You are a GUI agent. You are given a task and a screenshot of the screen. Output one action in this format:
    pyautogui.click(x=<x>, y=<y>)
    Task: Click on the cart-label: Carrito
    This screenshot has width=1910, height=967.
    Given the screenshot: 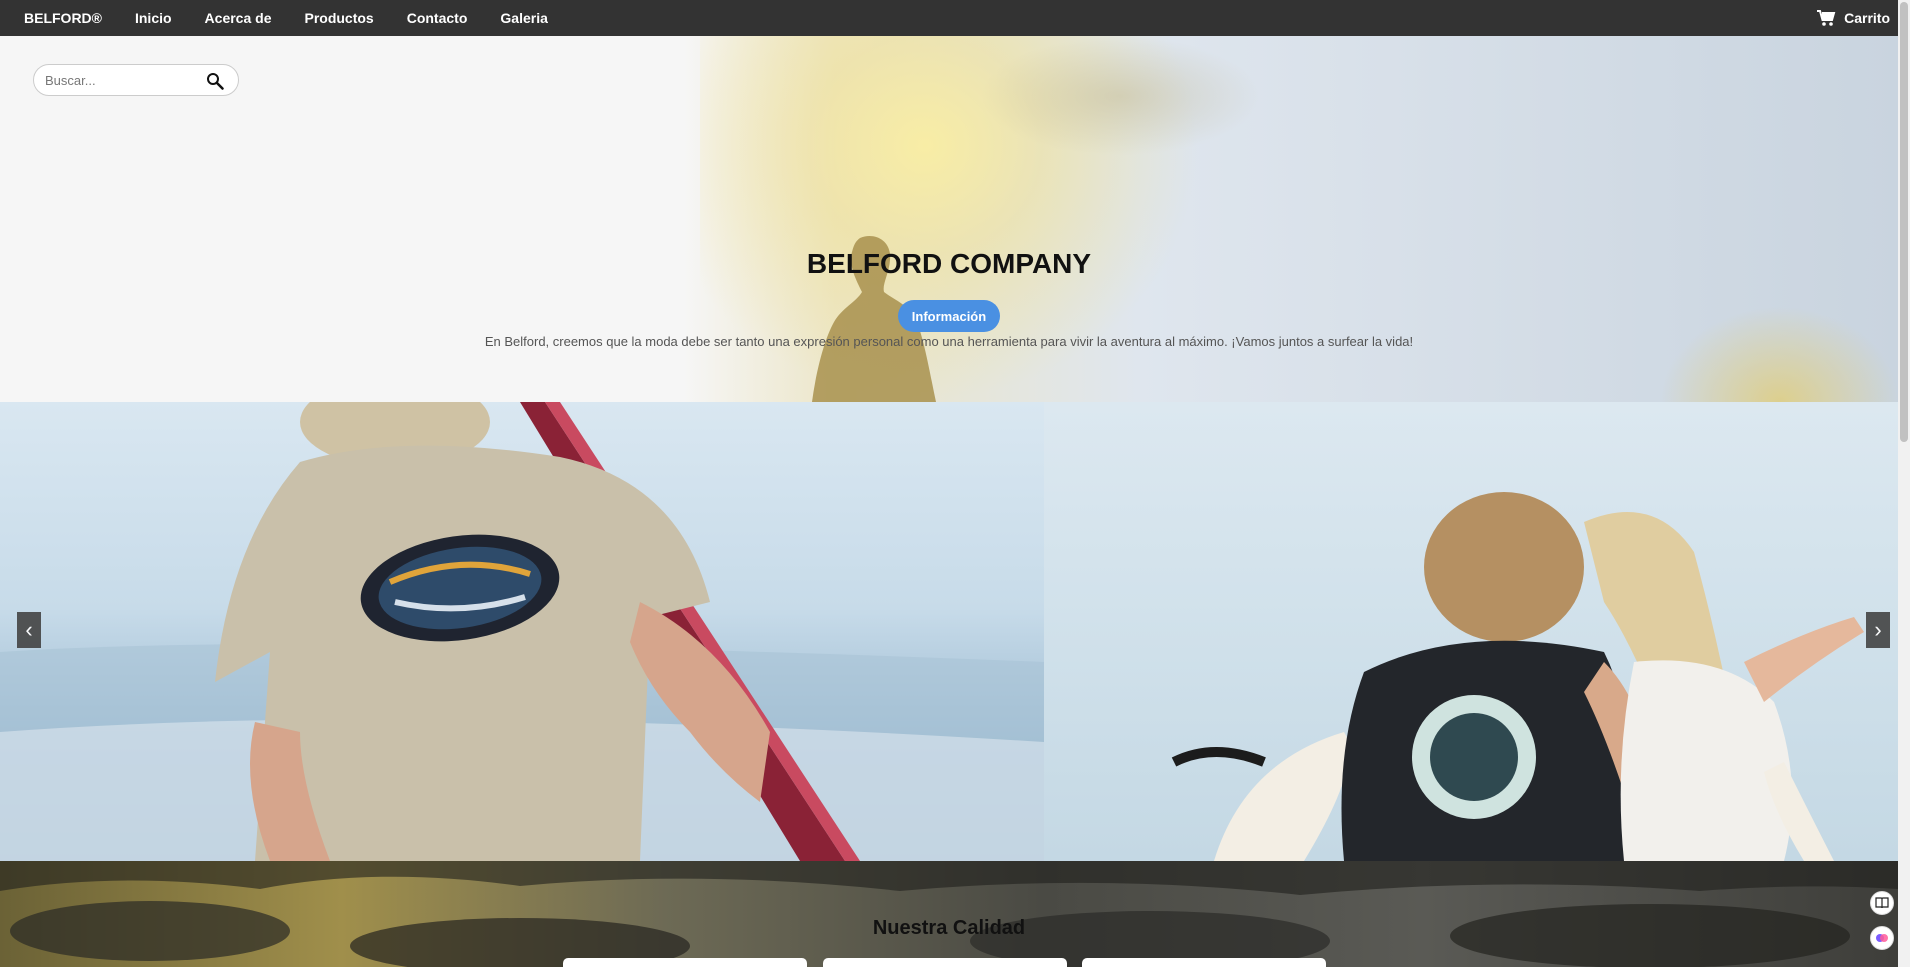 What is the action you would take?
    pyautogui.click(x=1867, y=18)
    